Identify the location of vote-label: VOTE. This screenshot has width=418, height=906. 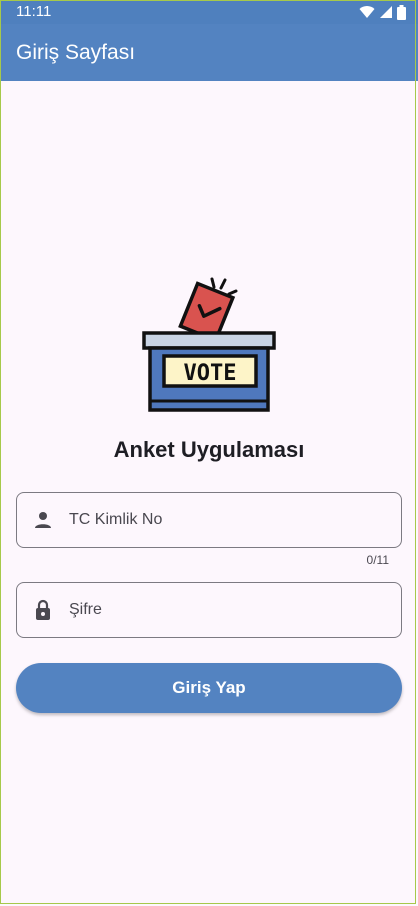
(210, 373).